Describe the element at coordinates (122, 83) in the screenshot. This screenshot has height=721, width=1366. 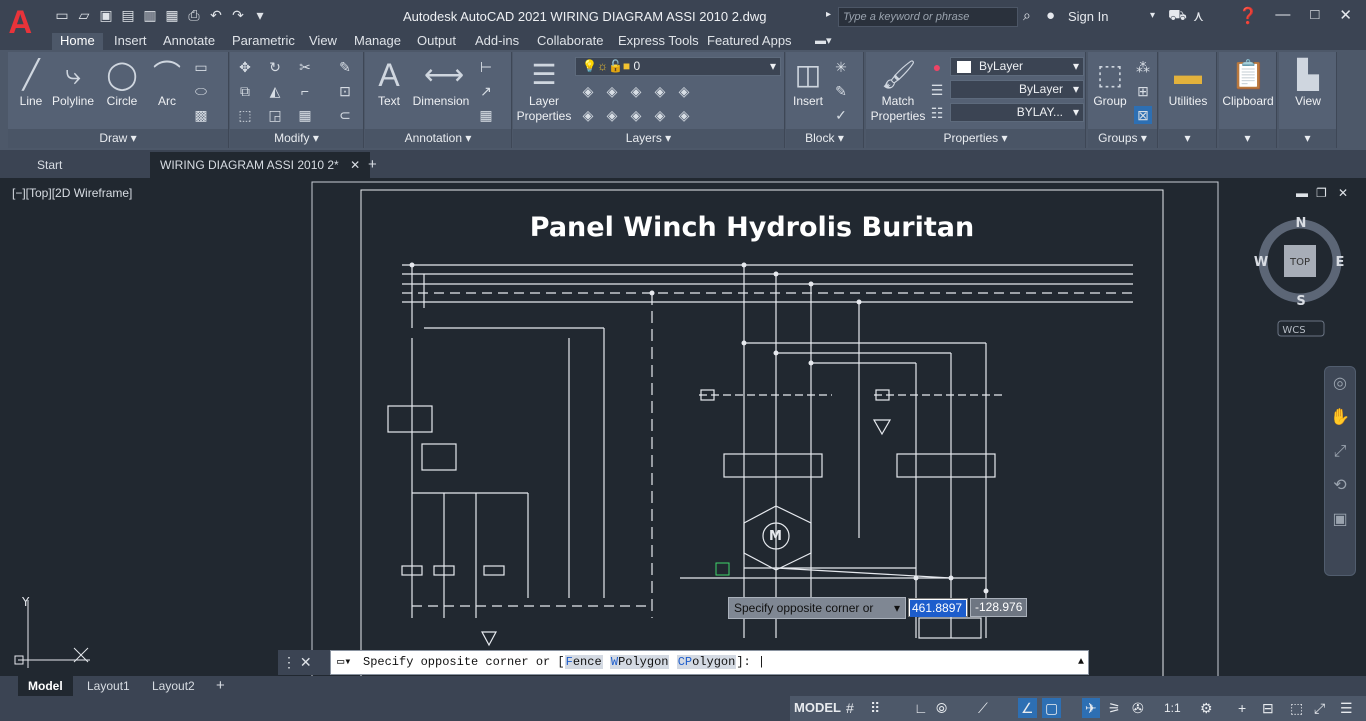
I see `circle-button: ◯ Circle` at that location.